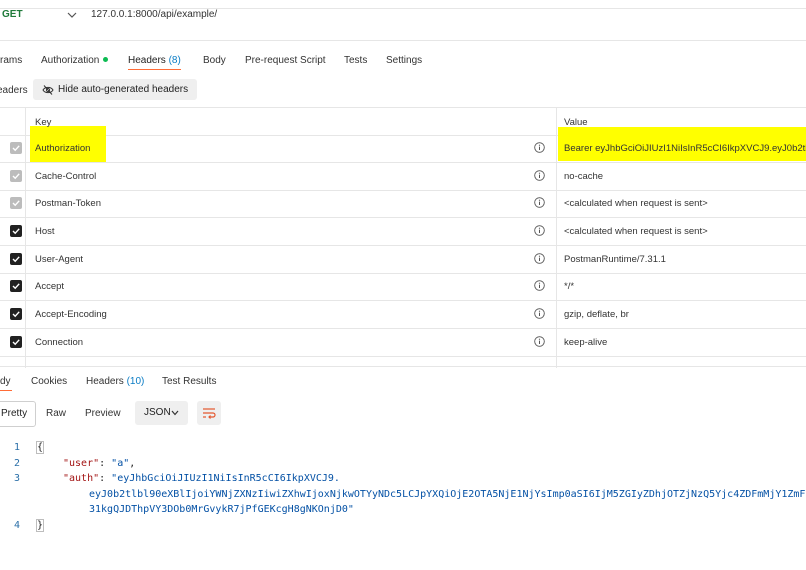  I want to click on tab-tests: Tests, so click(355, 60).